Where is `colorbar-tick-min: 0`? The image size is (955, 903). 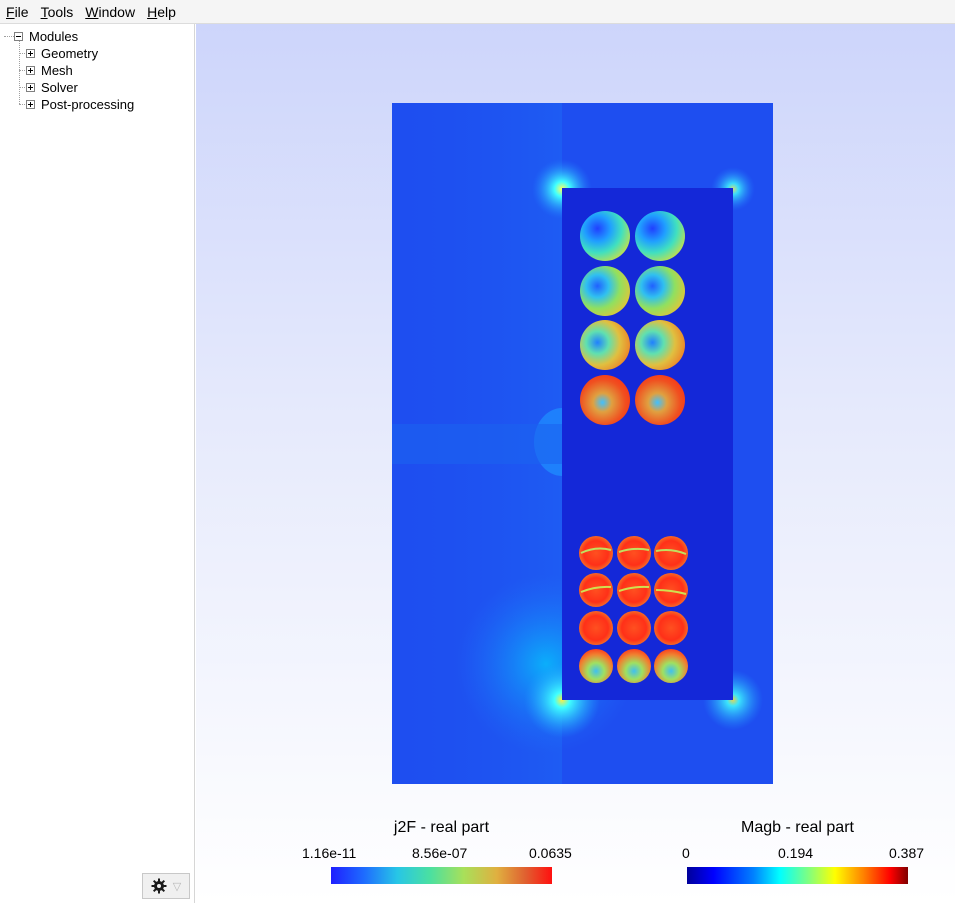
colorbar-tick-min: 0 is located at coordinates (686, 853).